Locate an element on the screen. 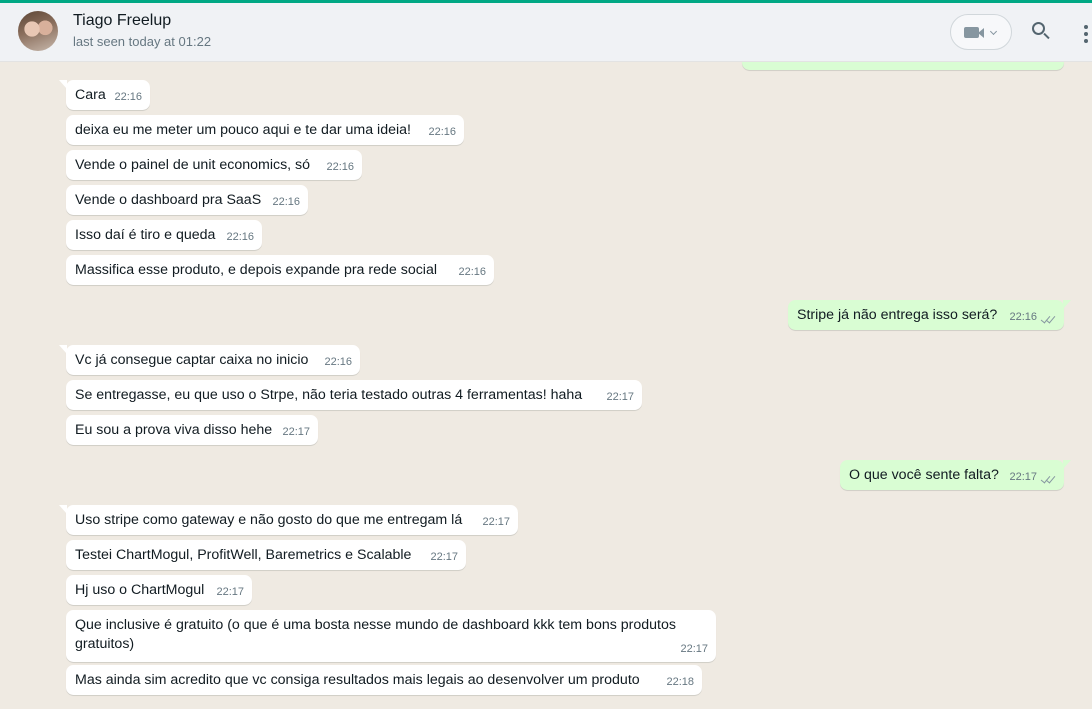 The height and width of the screenshot is (709, 1092). chevron-down-icon is located at coordinates (993, 31).